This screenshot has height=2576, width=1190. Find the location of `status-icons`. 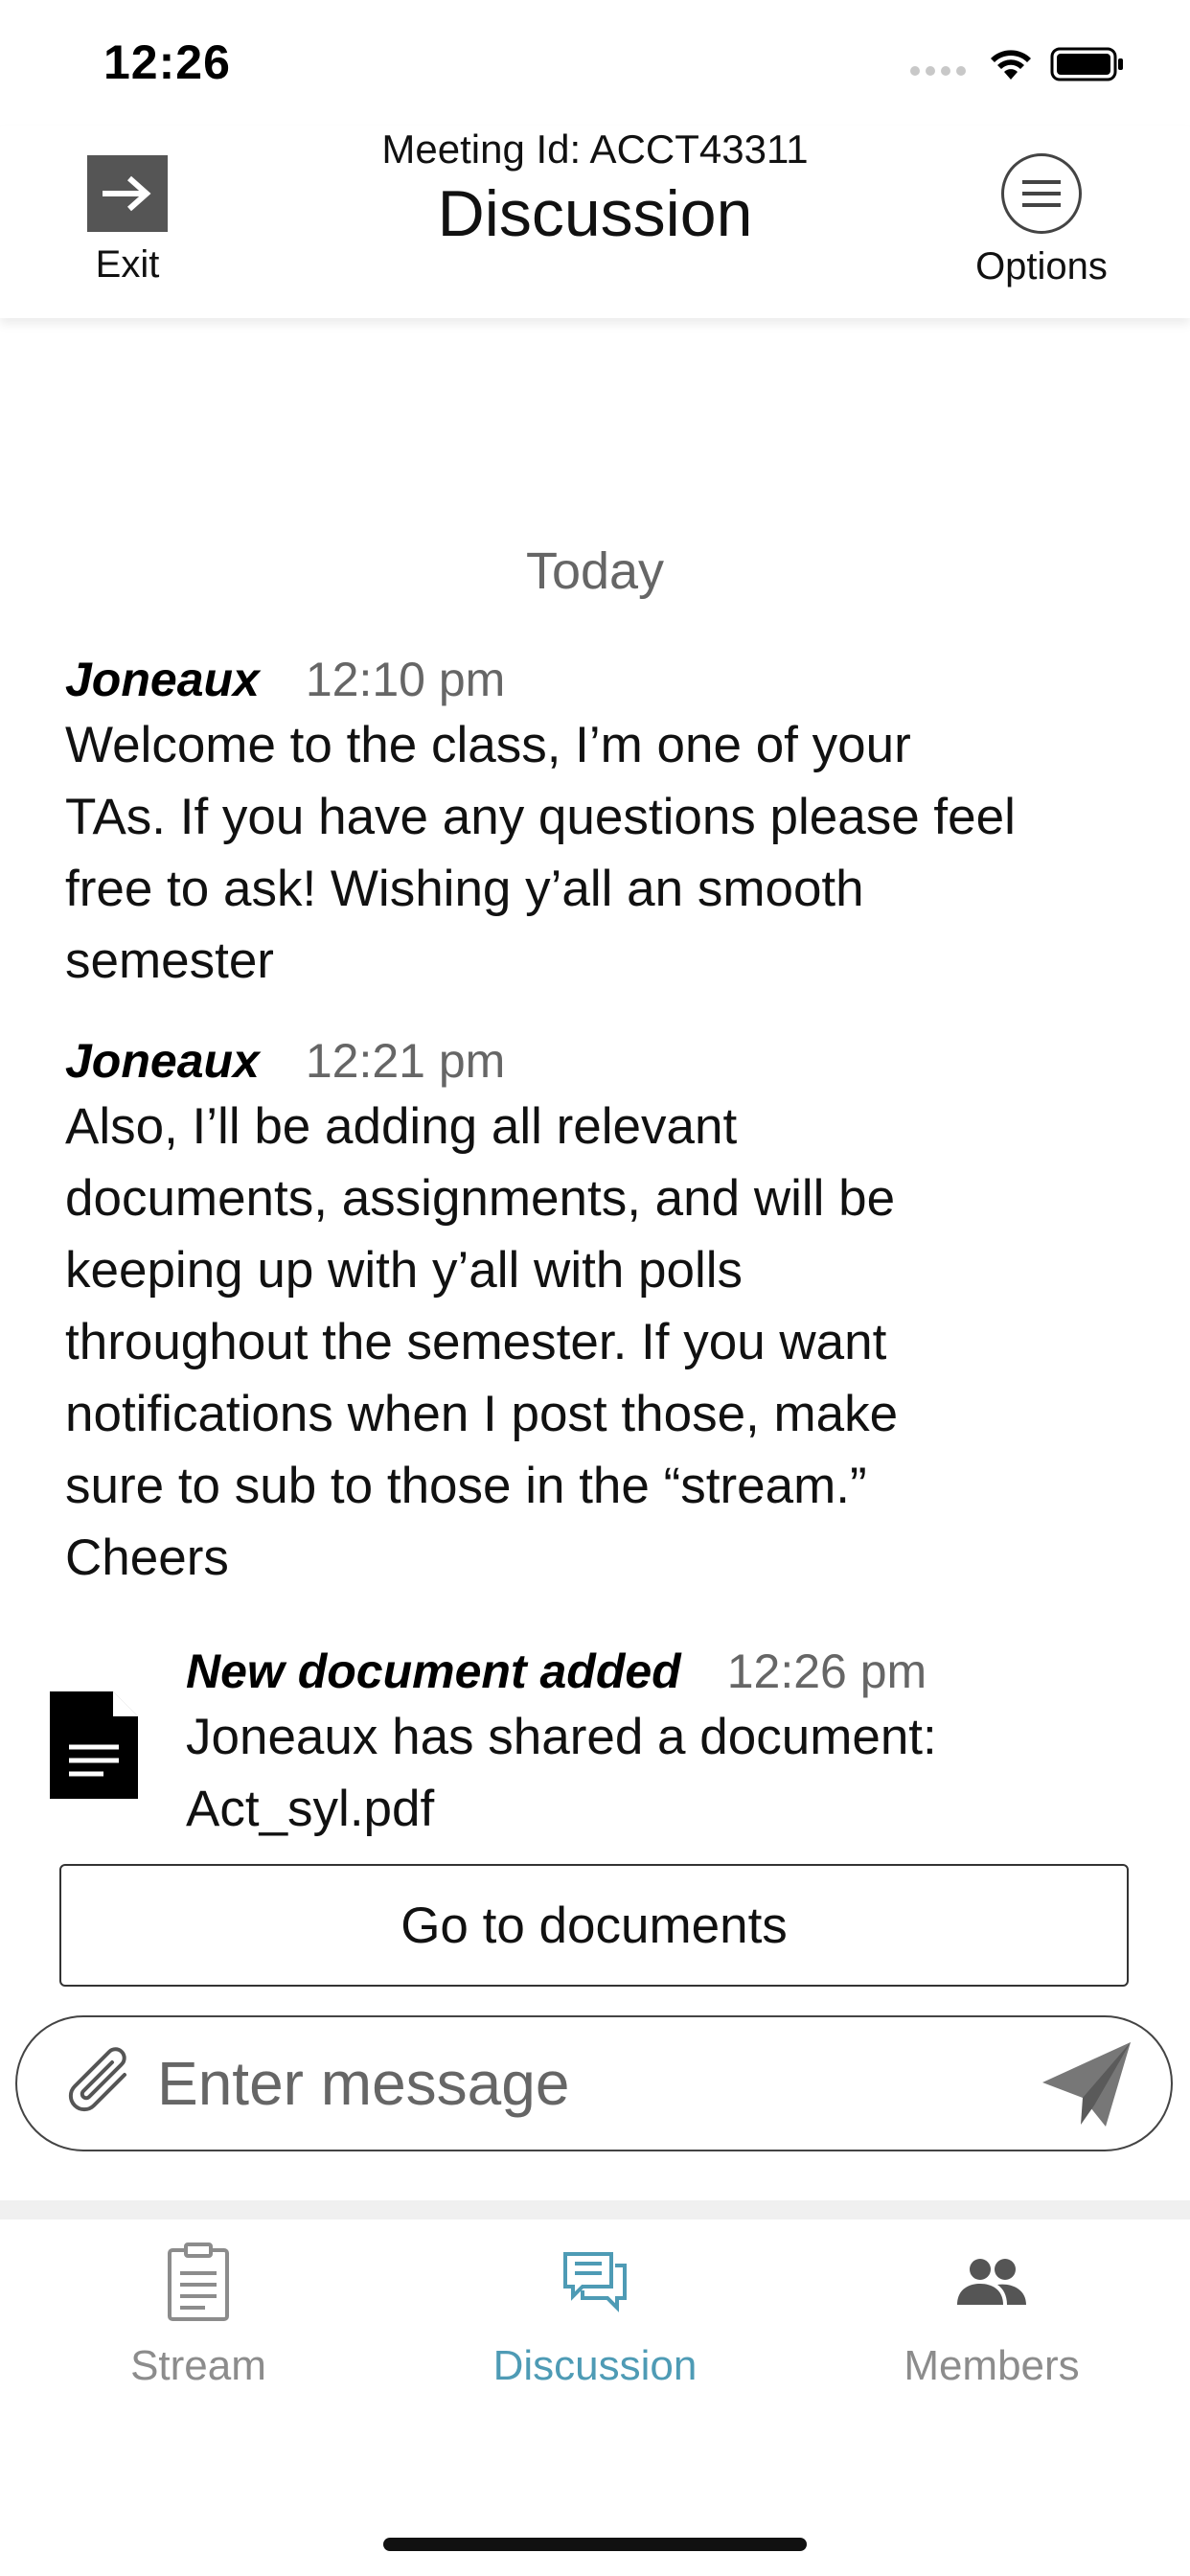

status-icons is located at coordinates (1017, 64).